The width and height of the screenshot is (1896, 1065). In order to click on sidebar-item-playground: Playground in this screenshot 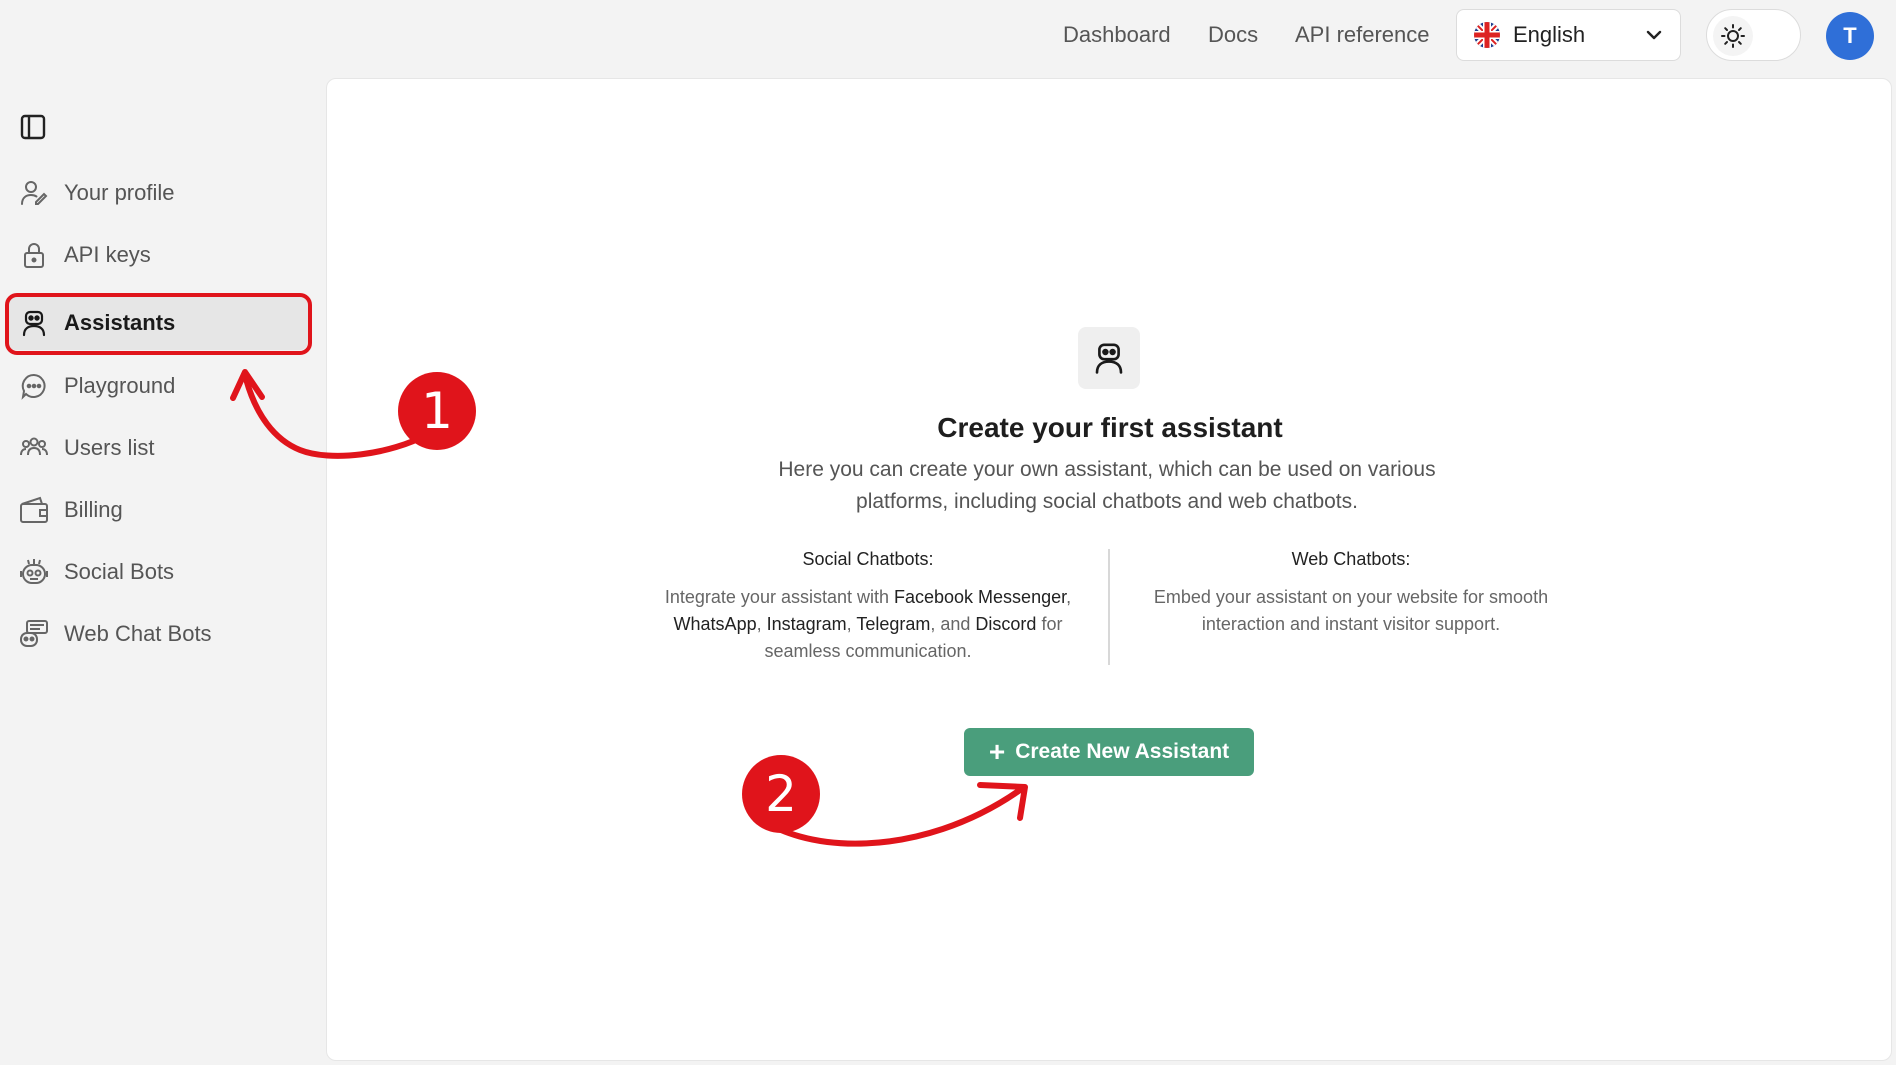, I will do `click(158, 386)`.